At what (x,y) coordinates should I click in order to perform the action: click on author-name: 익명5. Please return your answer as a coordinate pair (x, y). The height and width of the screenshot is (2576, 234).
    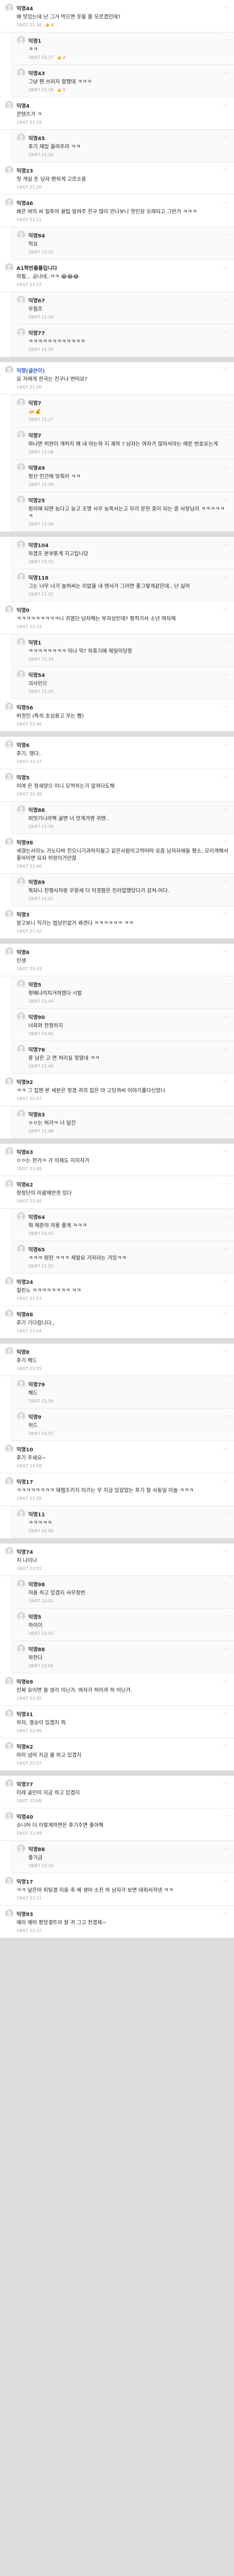
    Looking at the image, I should click on (34, 1616).